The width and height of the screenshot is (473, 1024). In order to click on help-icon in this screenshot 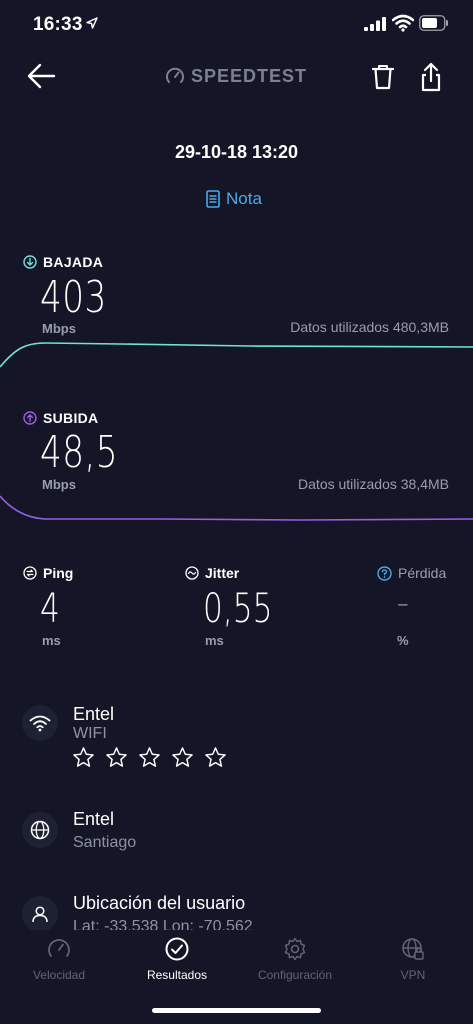, I will do `click(384, 573)`.